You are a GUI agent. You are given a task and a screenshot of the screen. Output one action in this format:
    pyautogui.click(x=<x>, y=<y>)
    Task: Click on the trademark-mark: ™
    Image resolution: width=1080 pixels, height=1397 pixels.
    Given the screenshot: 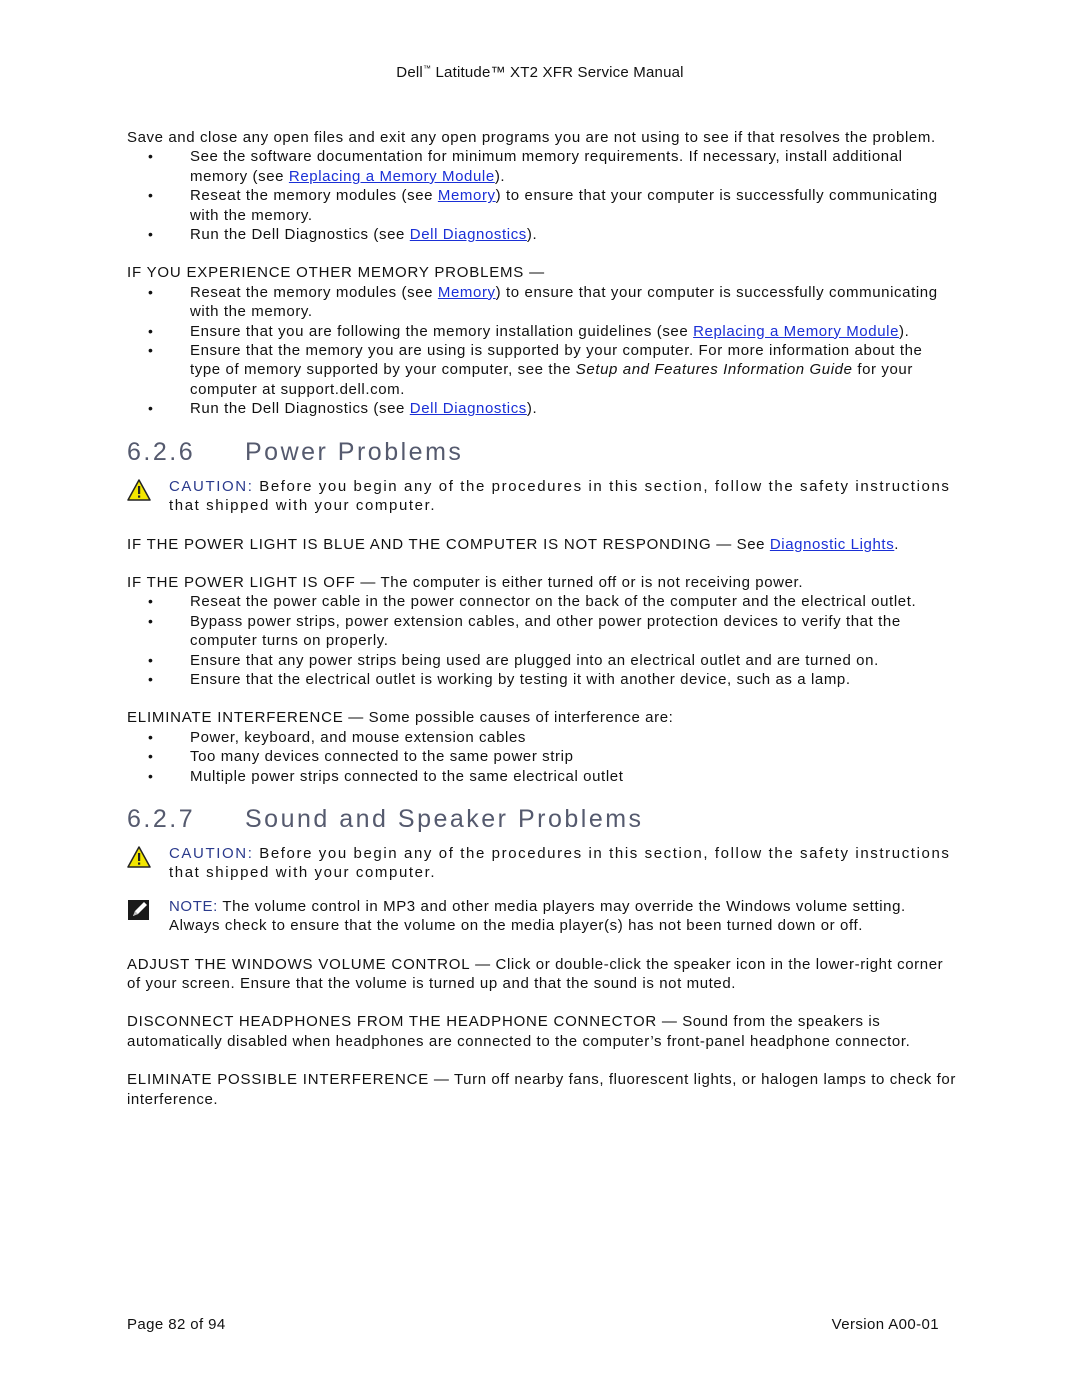 What is the action you would take?
    pyautogui.click(x=427, y=68)
    